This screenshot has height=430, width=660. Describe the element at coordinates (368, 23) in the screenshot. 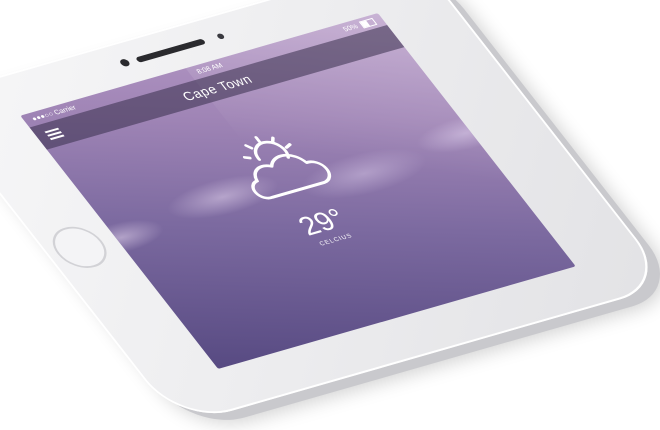

I see `battery-icon` at that location.